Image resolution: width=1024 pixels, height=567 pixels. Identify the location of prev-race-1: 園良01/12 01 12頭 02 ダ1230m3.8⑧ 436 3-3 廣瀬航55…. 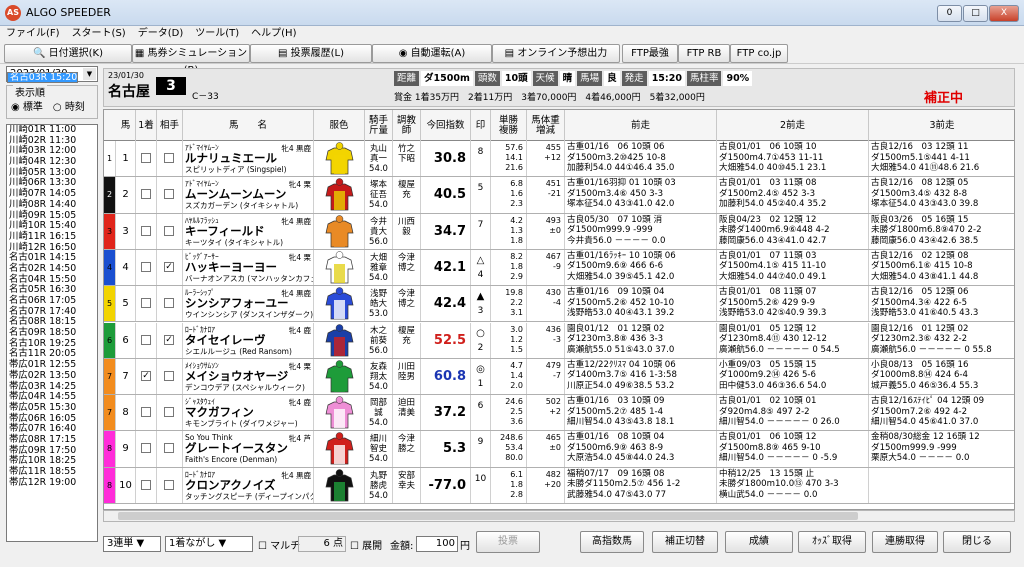
(641, 340).